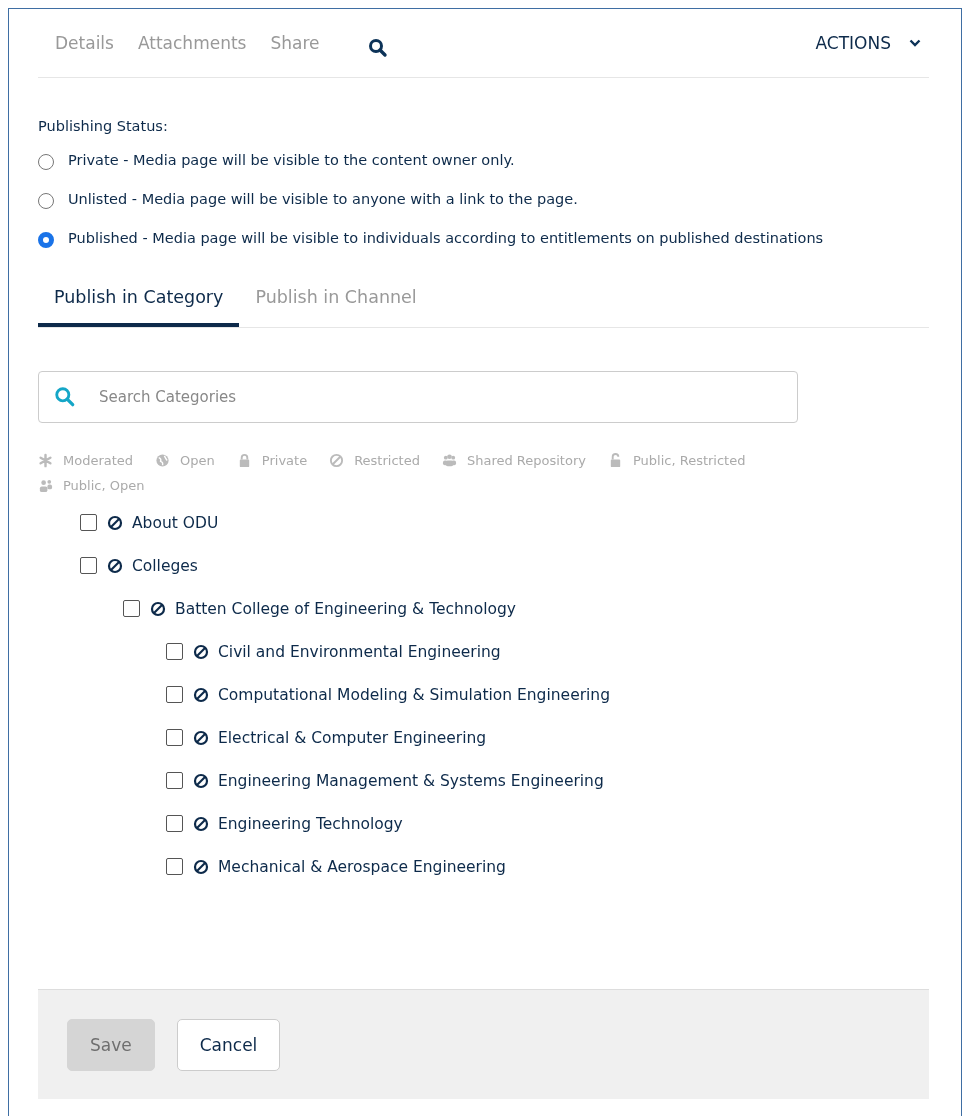 This screenshot has height=1116, width=964. Describe the element at coordinates (291, 160) in the screenshot. I see `radio-label: Private - Media page will be visible to the content owner only.` at that location.